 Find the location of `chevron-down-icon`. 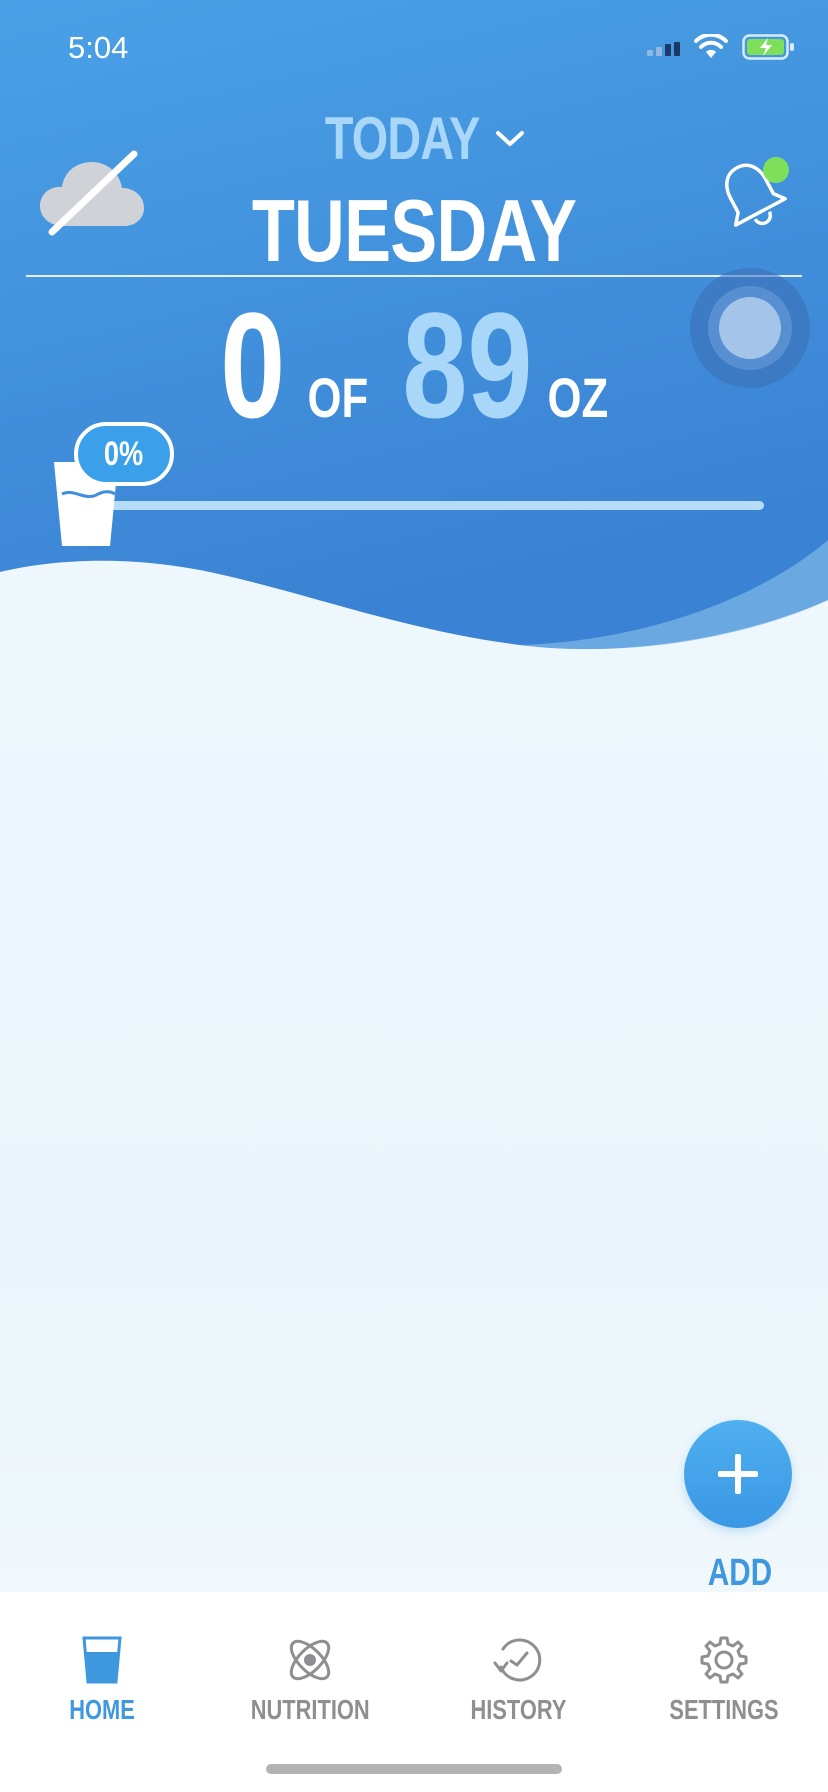

chevron-down-icon is located at coordinates (510, 138).